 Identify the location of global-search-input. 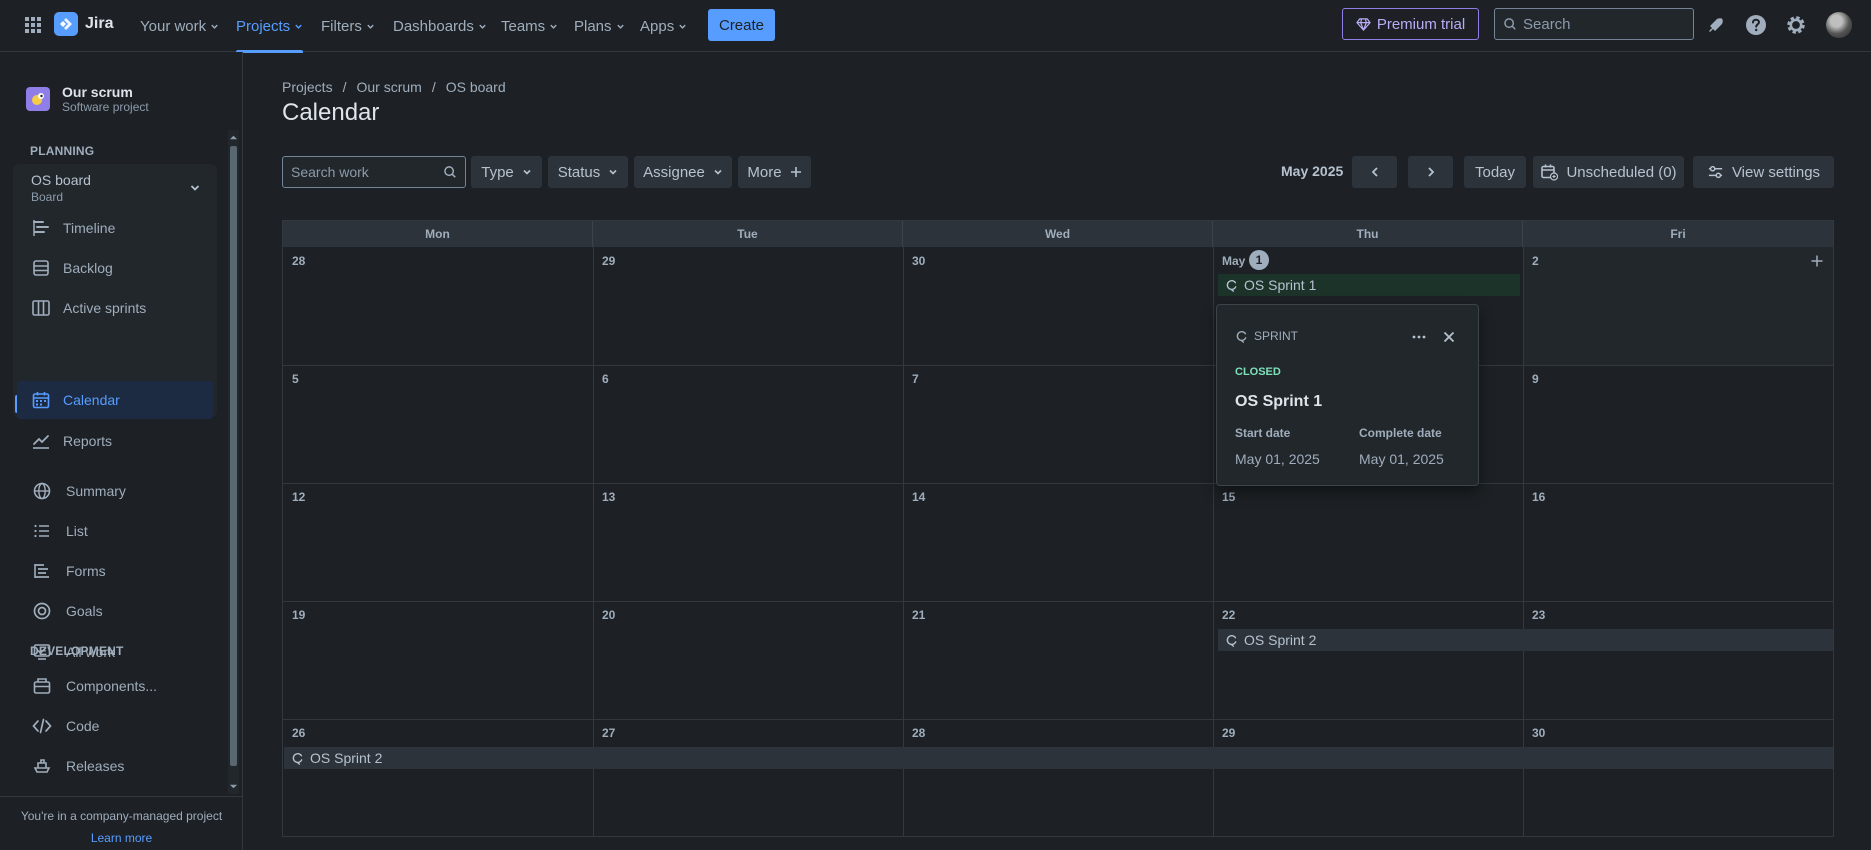
(1603, 24).